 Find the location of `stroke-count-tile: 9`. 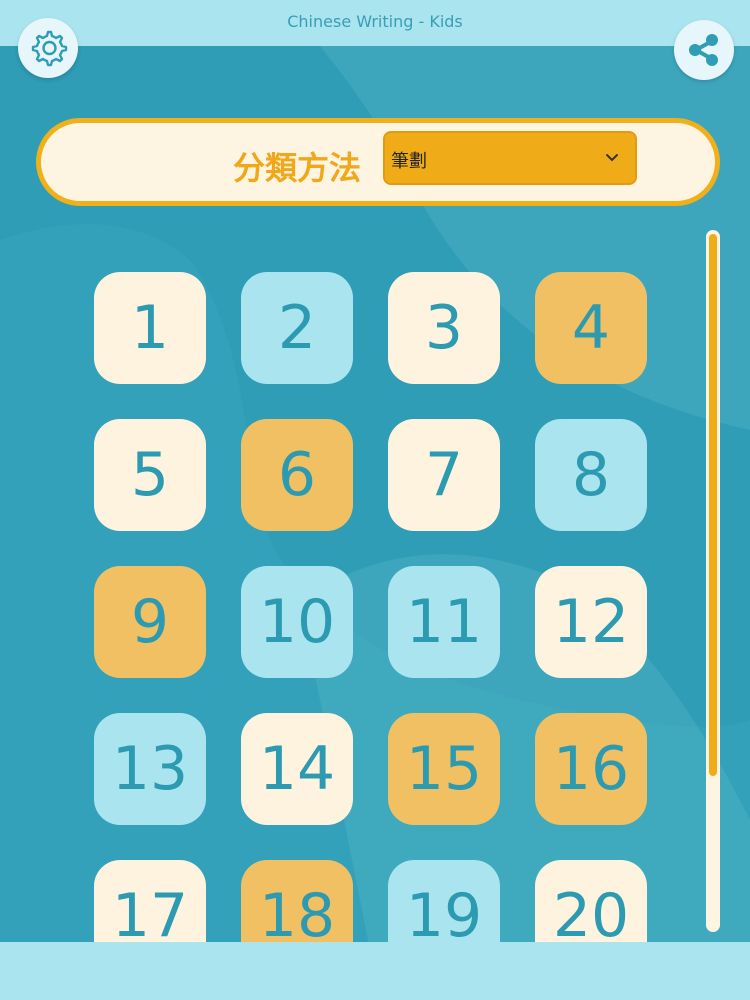

stroke-count-tile: 9 is located at coordinates (150, 622).